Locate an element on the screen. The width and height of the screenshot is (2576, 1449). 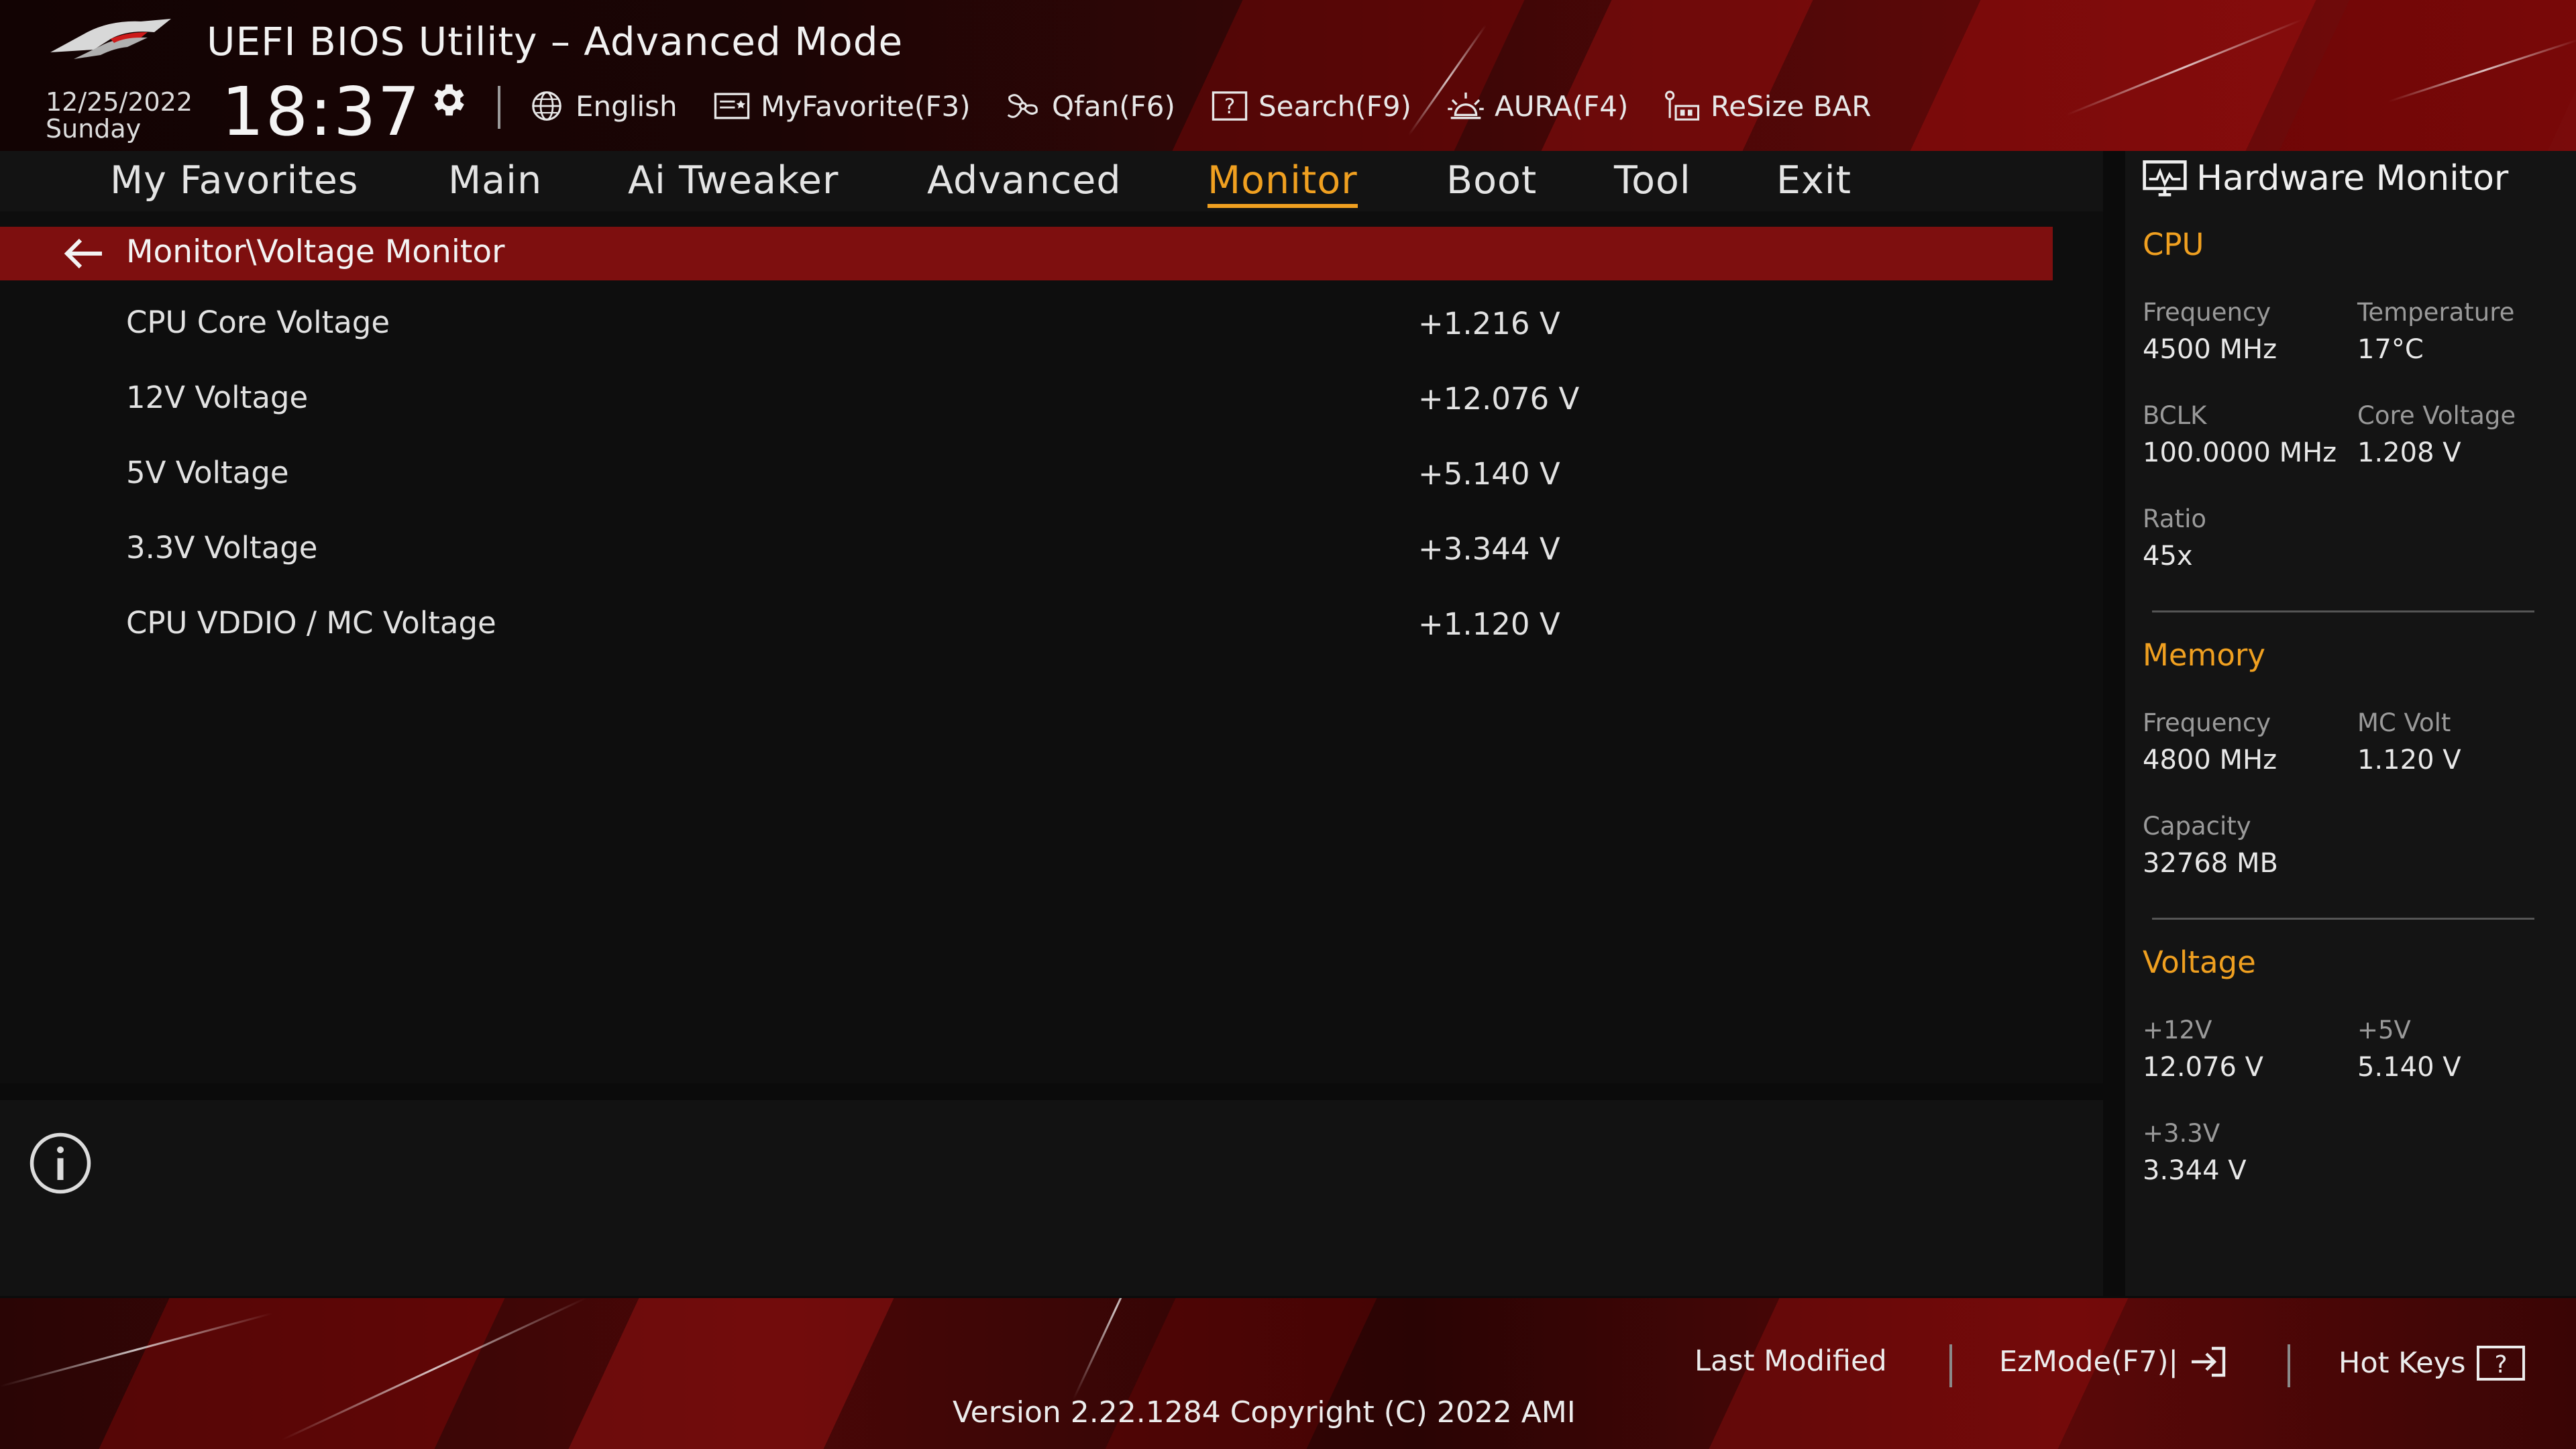
aura-icon is located at coordinates (1466, 105).